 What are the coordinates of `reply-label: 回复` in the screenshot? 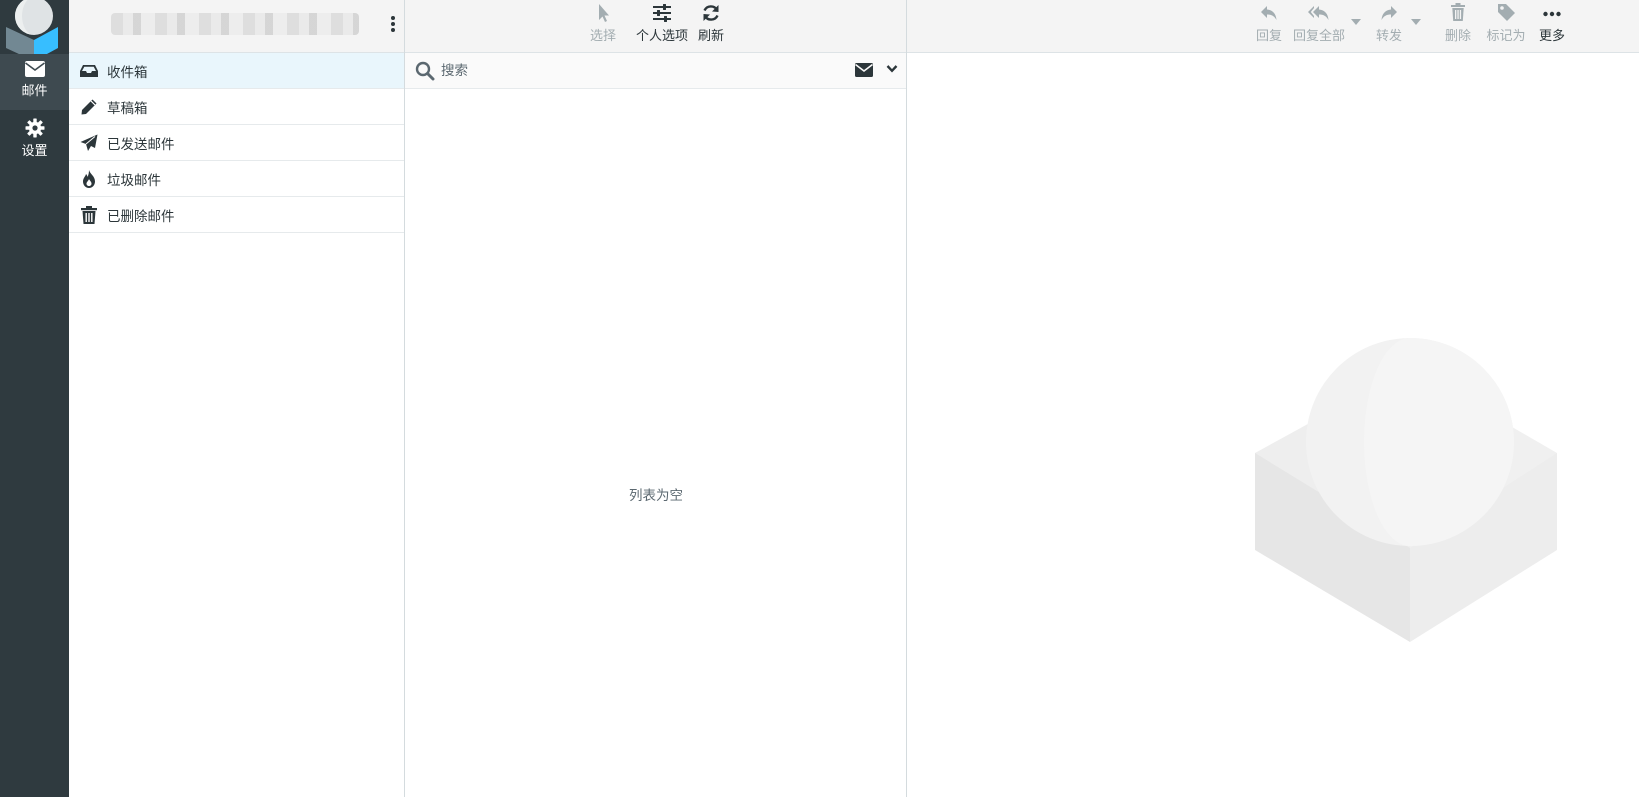 It's located at (1268, 36).